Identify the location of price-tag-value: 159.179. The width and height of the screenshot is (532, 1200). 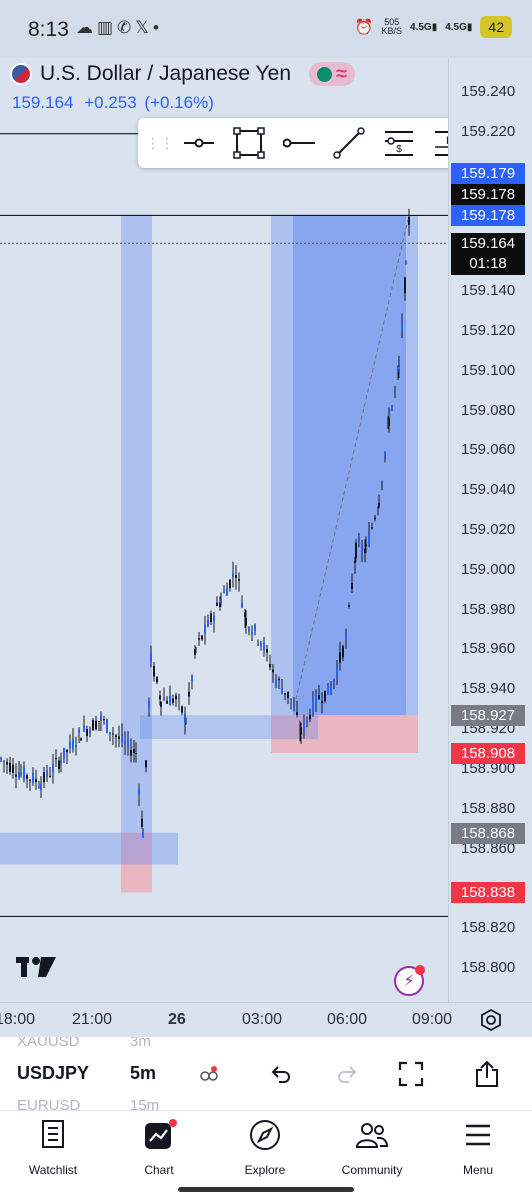
(488, 174).